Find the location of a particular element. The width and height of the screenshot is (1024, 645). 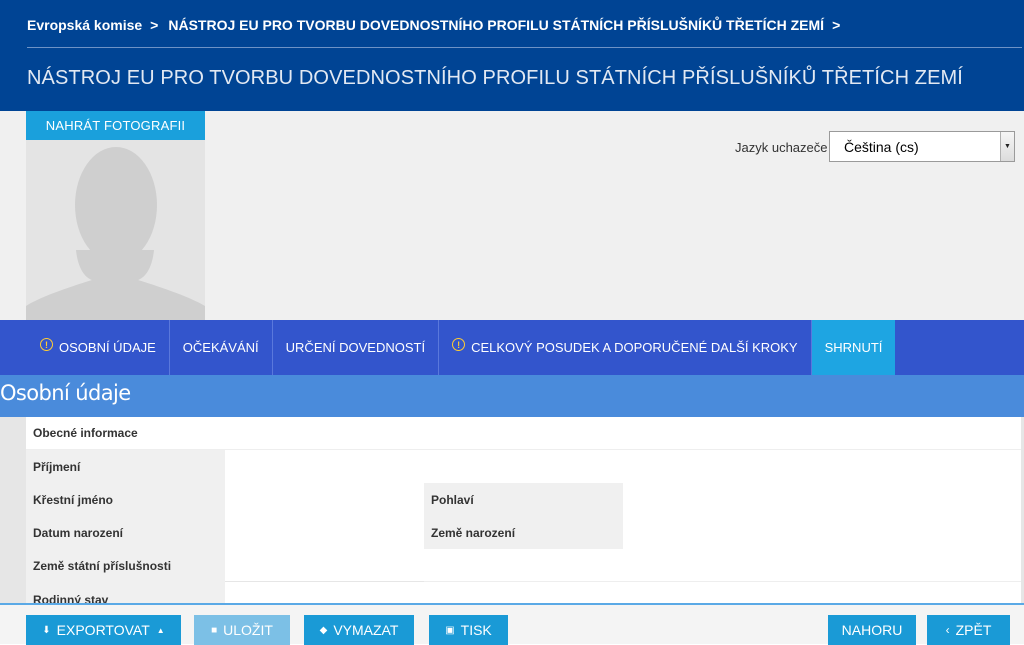

marital-status-field is located at coordinates (324, 592).